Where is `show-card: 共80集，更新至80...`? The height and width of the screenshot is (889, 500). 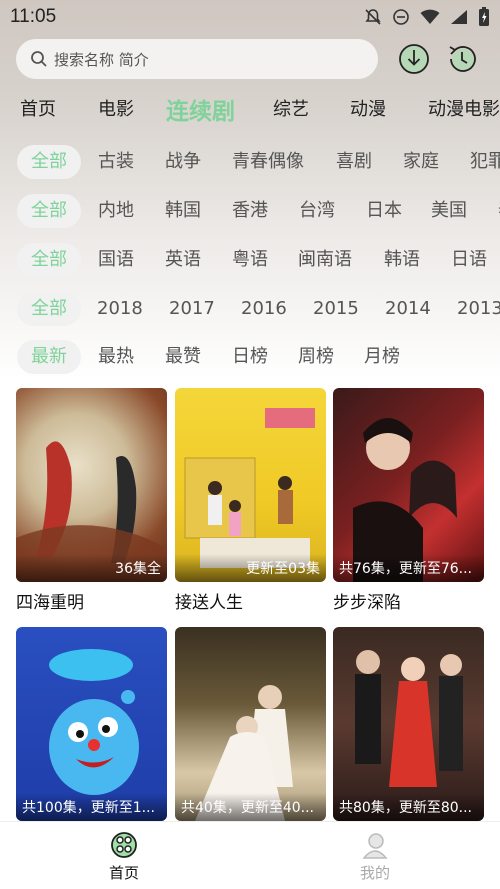
show-card: 共80集，更新至80... is located at coordinates (408, 724).